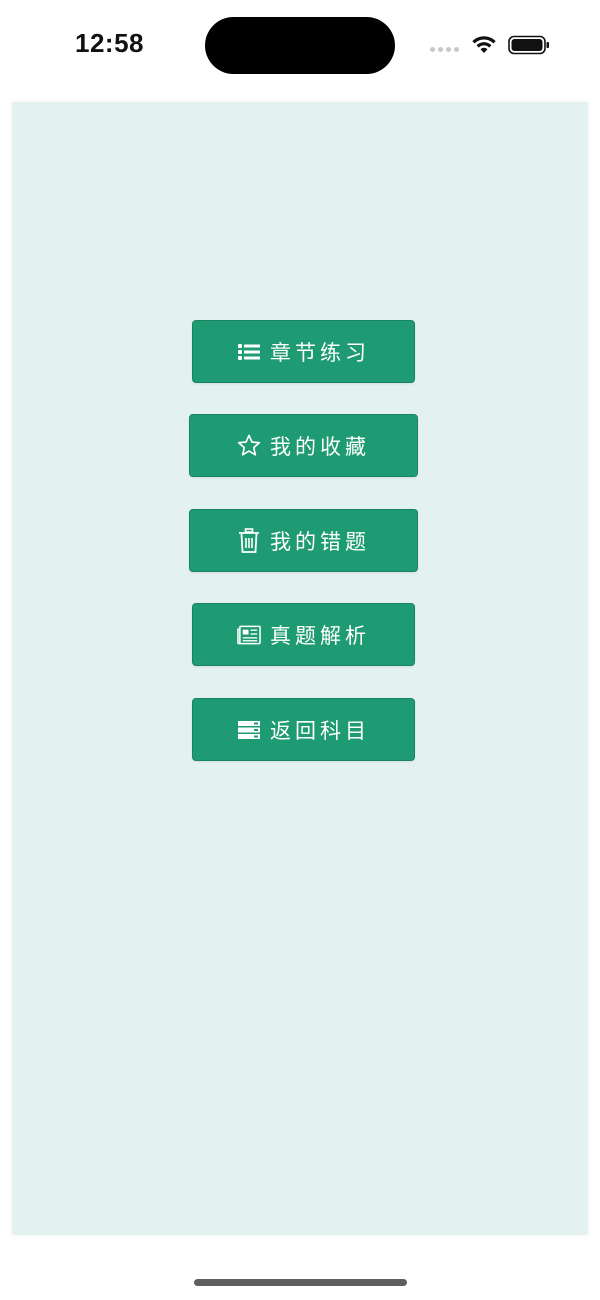  What do you see at coordinates (484, 44) in the screenshot?
I see `wifi-icon` at bounding box center [484, 44].